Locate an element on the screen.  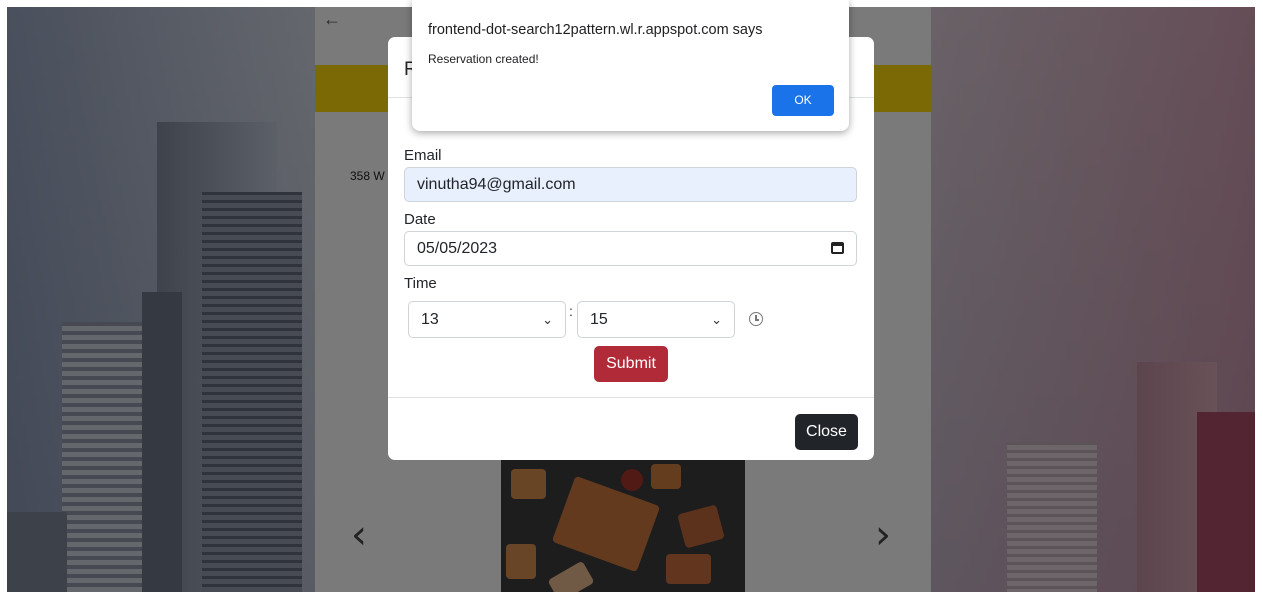
alert-message: Reservation created! is located at coordinates (483, 59).